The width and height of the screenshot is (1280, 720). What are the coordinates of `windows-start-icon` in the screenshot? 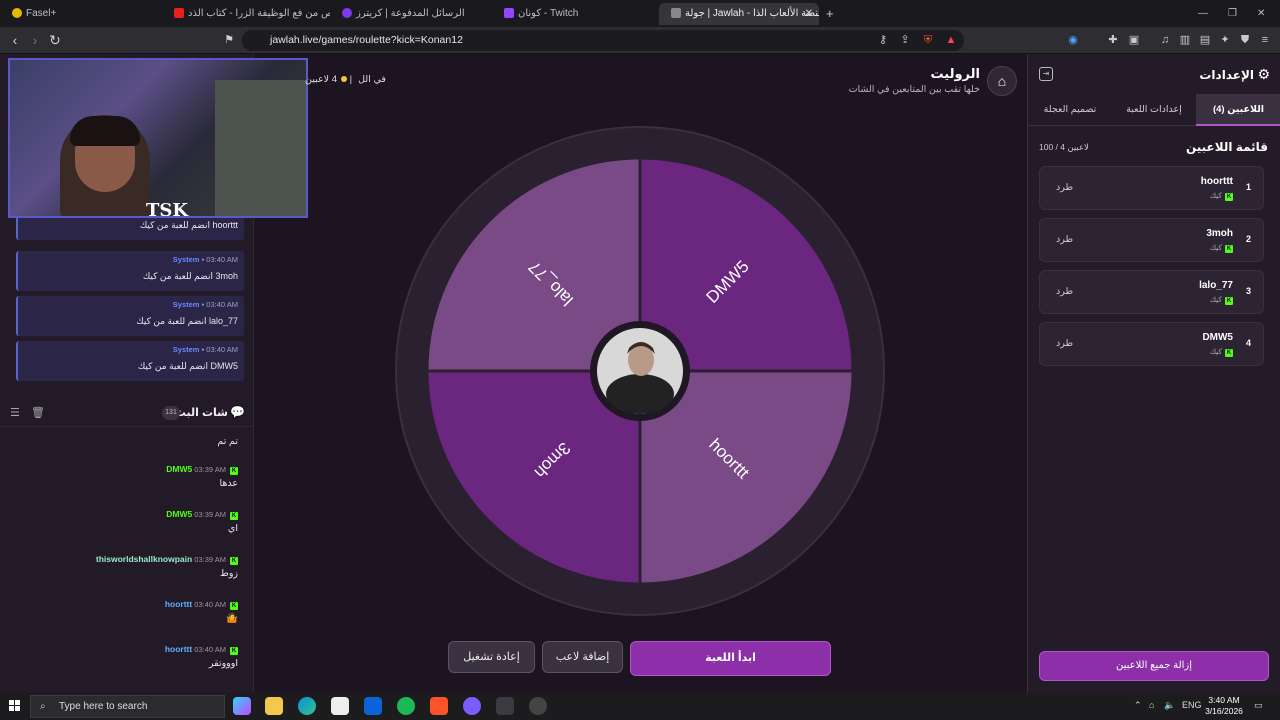 It's located at (15, 706).